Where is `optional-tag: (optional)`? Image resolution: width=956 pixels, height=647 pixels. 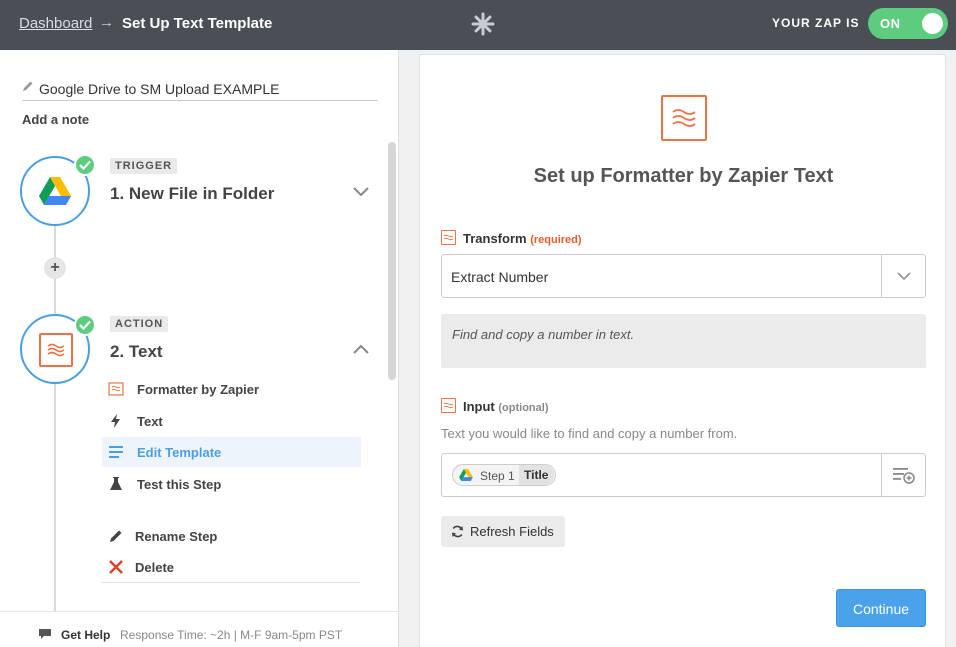 optional-tag: (optional) is located at coordinates (523, 408).